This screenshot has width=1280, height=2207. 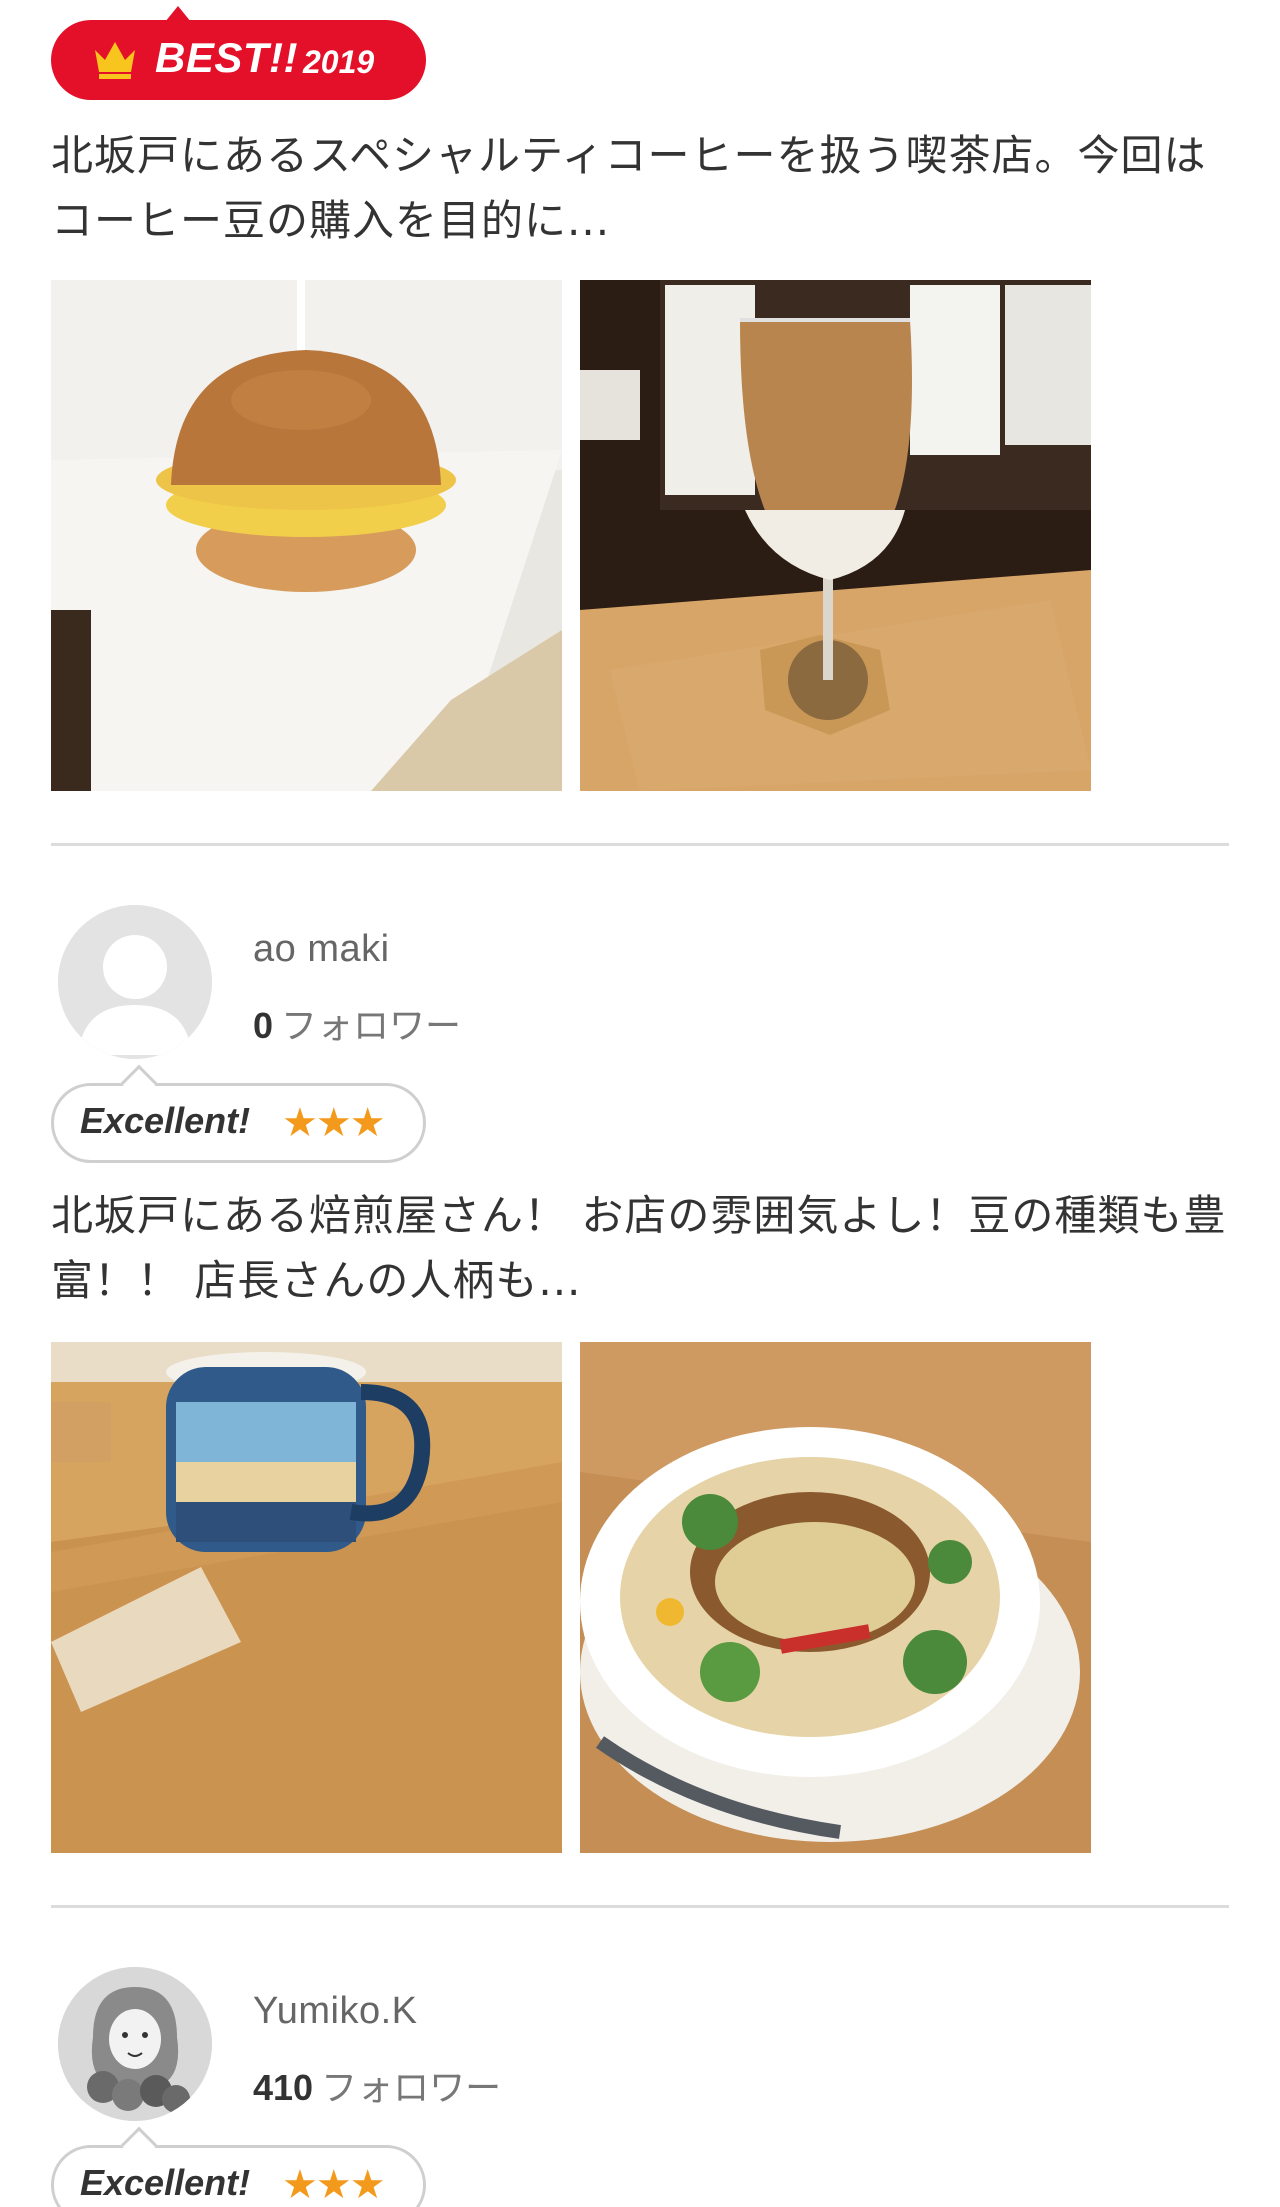 I want to click on egg-burger-photo, so click(x=306, y=535).